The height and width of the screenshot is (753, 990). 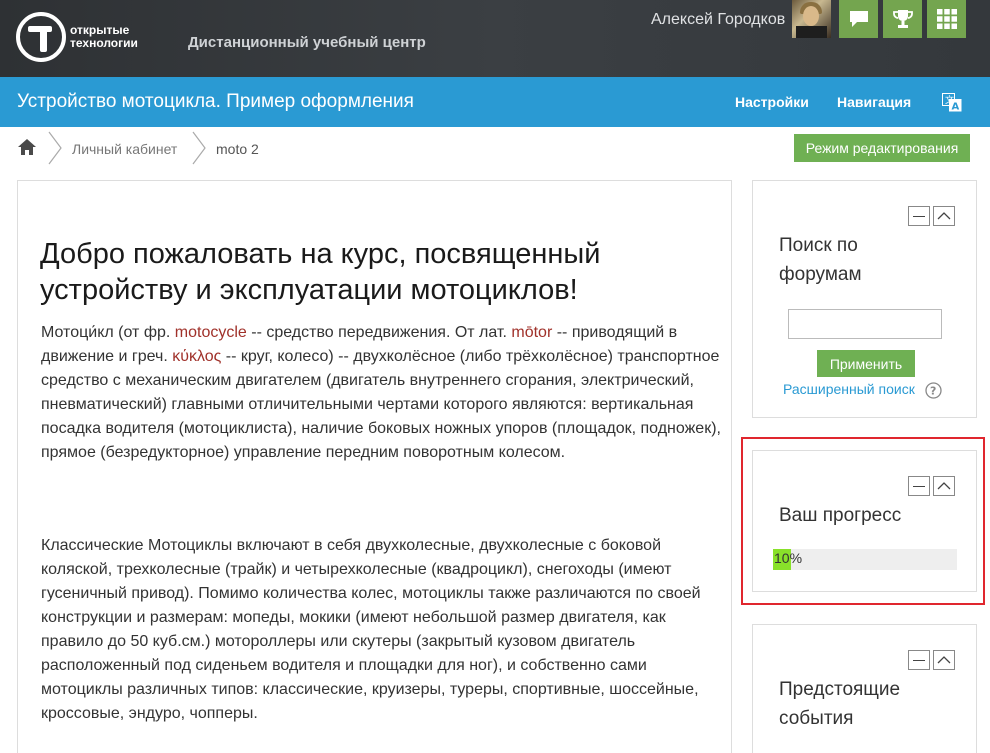 I want to click on forum-search-title: Поиск по форумам, so click(x=820, y=260).